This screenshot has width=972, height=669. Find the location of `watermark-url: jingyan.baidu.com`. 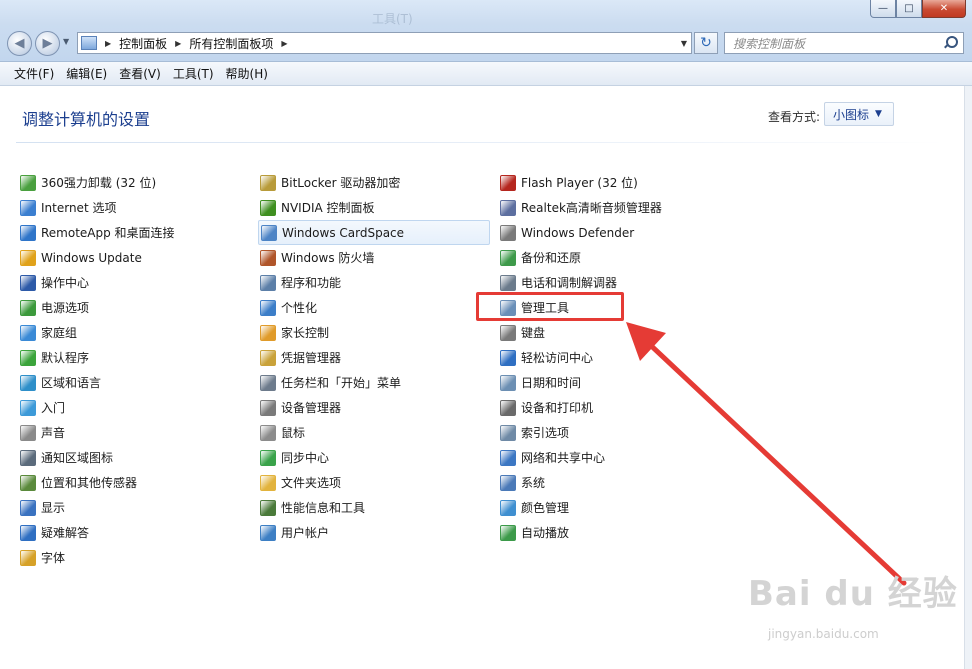

watermark-url: jingyan.baidu.com is located at coordinates (823, 634).